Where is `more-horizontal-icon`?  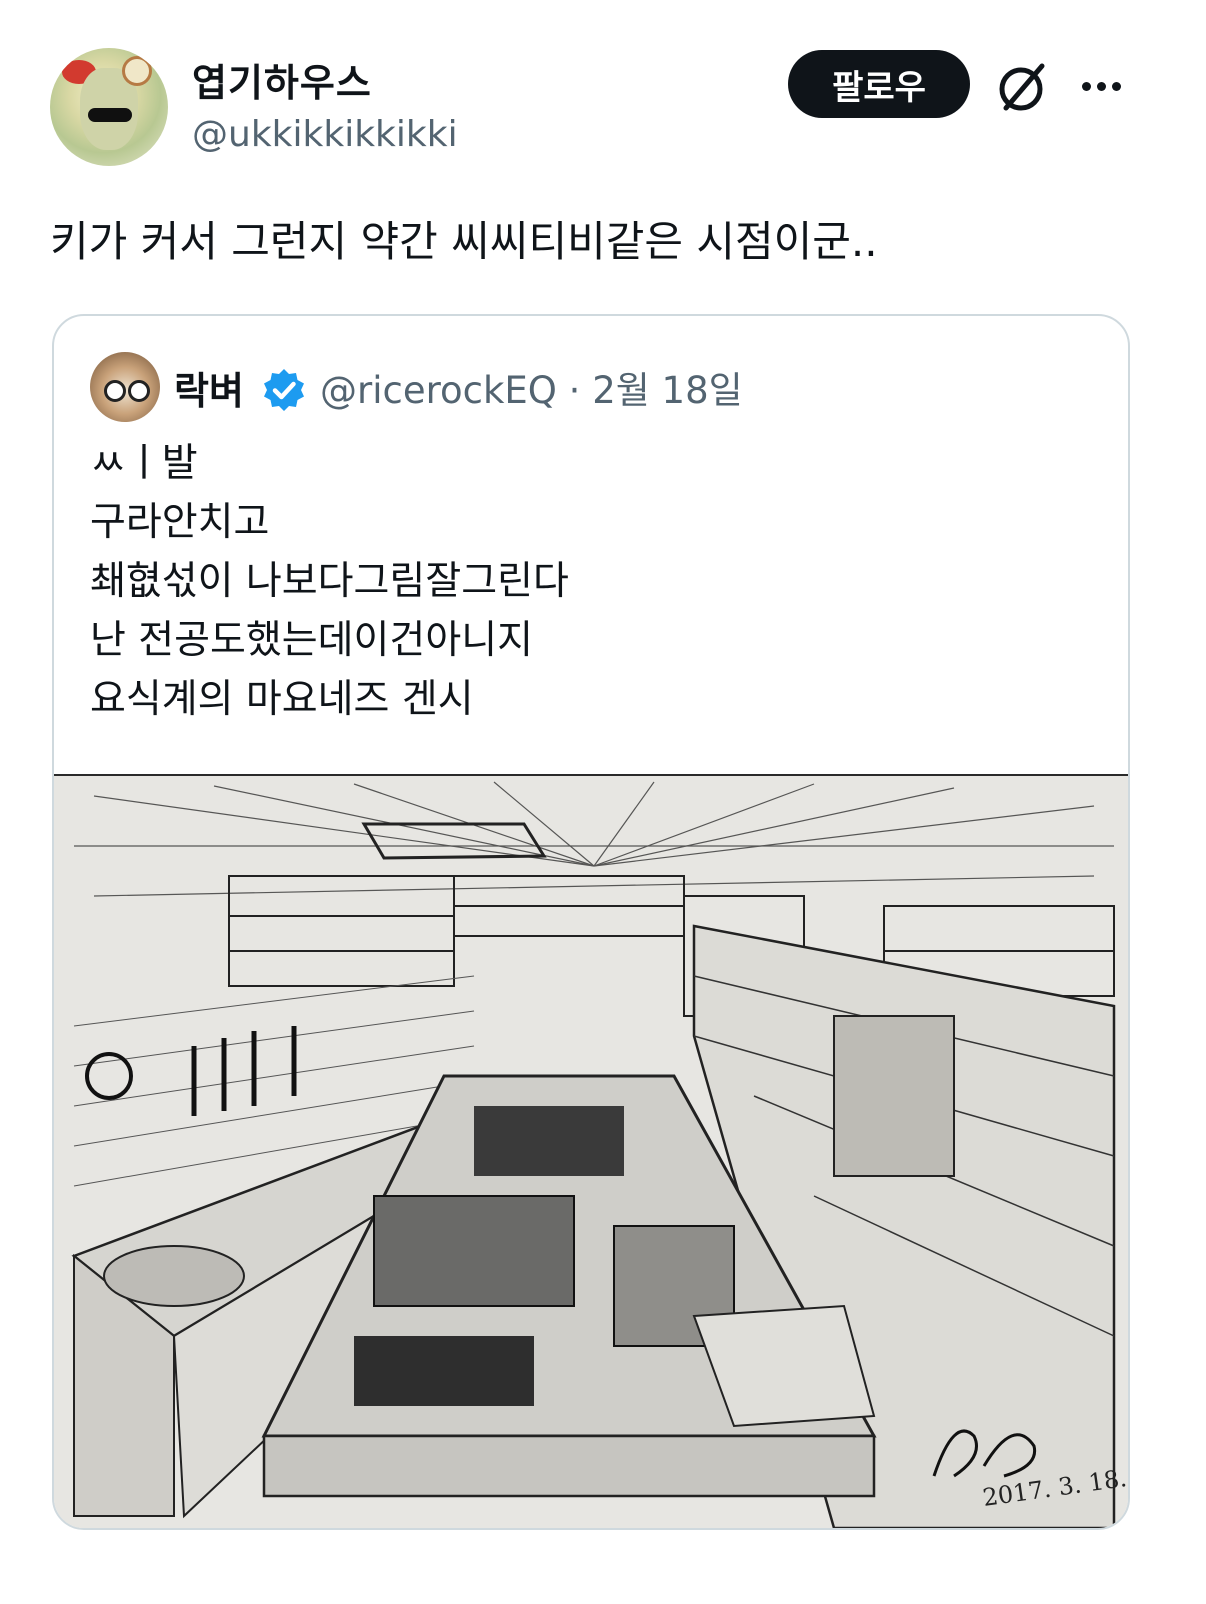 more-horizontal-icon is located at coordinates (1101, 86).